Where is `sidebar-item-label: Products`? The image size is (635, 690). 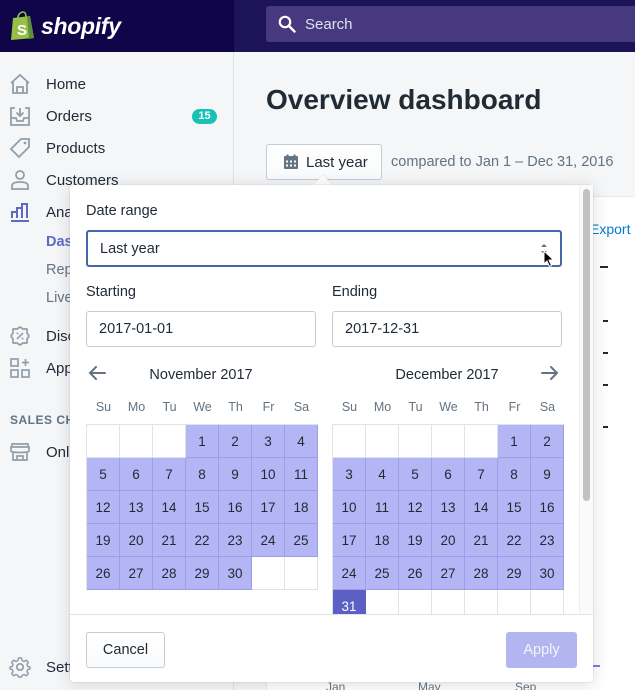 sidebar-item-label: Products is located at coordinates (76, 148).